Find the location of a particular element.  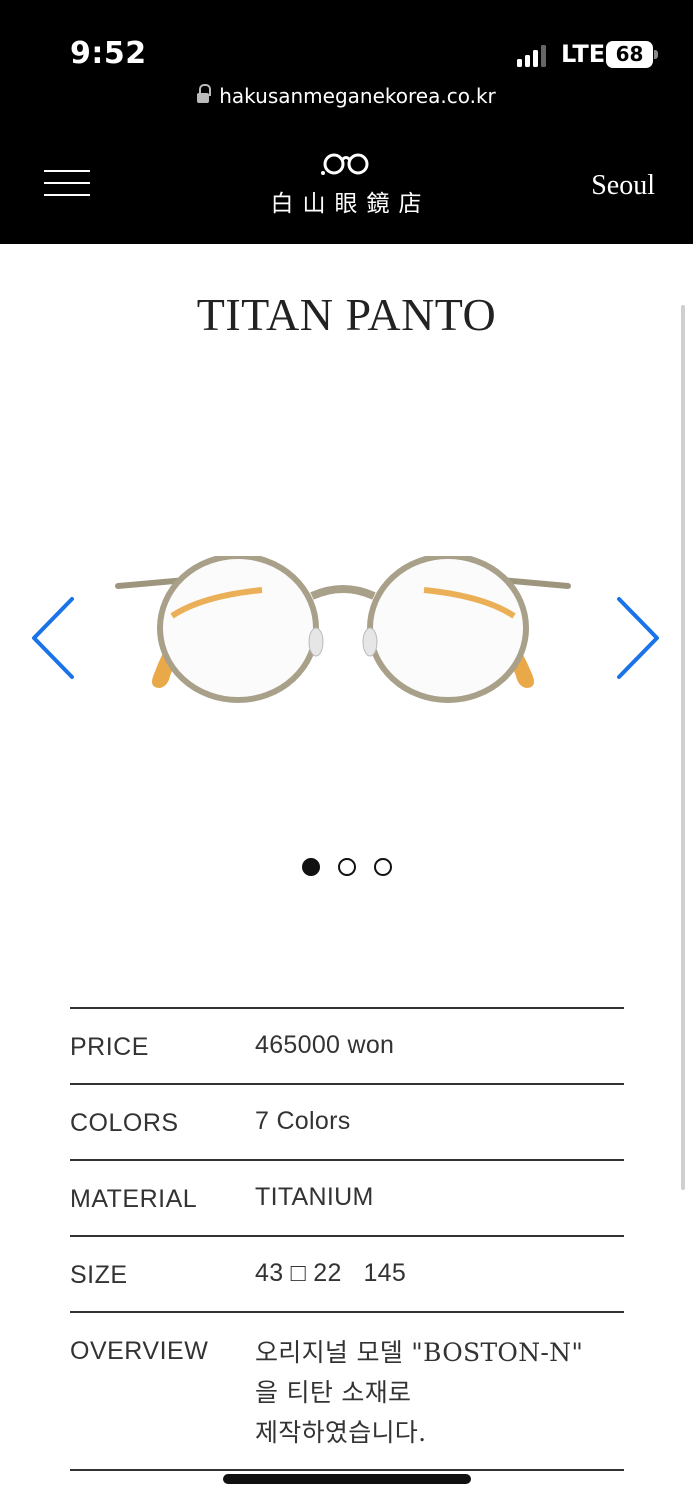

glasses-logo-icon is located at coordinates (345, 164).